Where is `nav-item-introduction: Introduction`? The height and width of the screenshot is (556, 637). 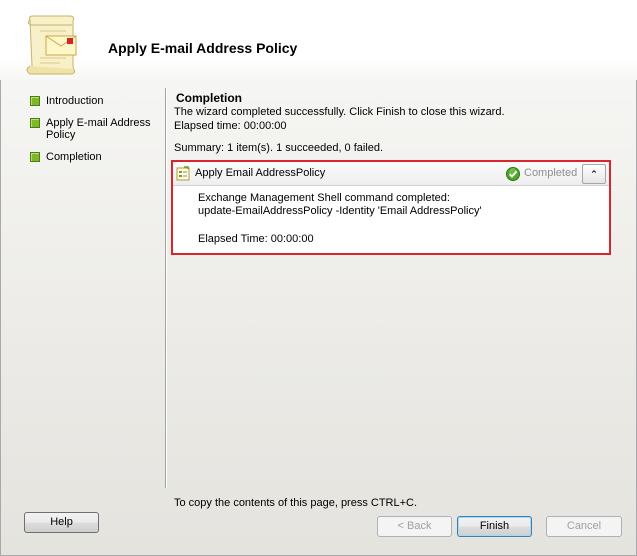
nav-item-introduction: Introduction is located at coordinates (95, 101).